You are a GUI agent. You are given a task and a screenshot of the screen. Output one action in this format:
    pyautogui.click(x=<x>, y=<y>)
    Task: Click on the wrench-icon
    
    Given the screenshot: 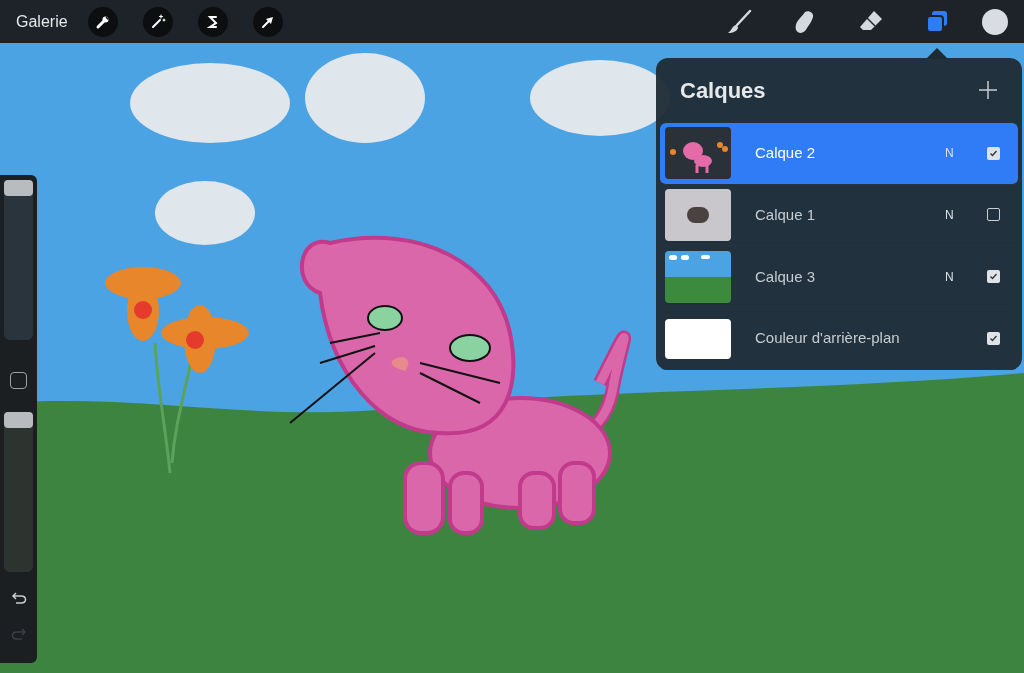 What is the action you would take?
    pyautogui.click(x=102, y=21)
    